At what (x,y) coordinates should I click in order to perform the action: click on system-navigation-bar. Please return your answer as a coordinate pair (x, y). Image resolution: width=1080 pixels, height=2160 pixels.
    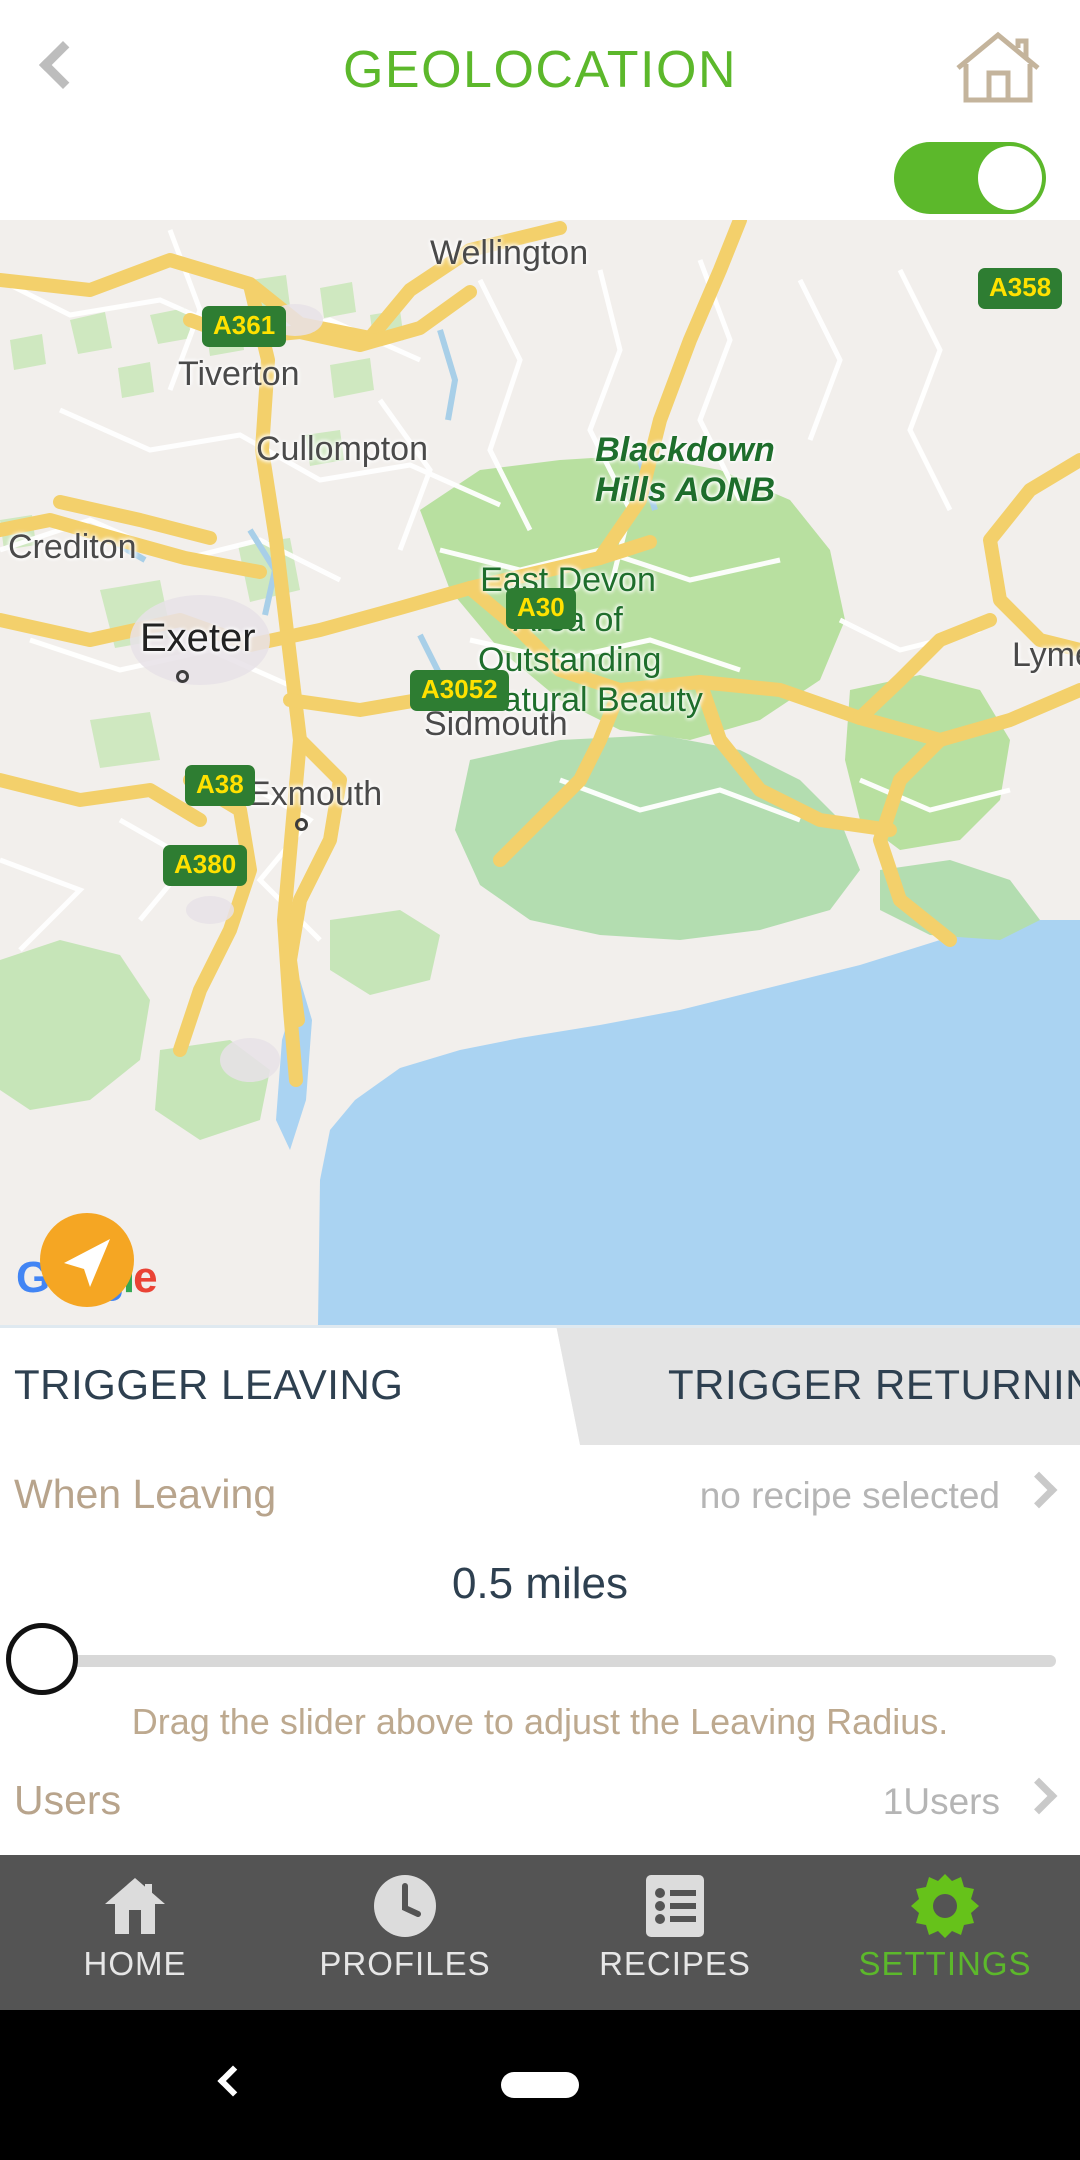
    Looking at the image, I should click on (540, 2085).